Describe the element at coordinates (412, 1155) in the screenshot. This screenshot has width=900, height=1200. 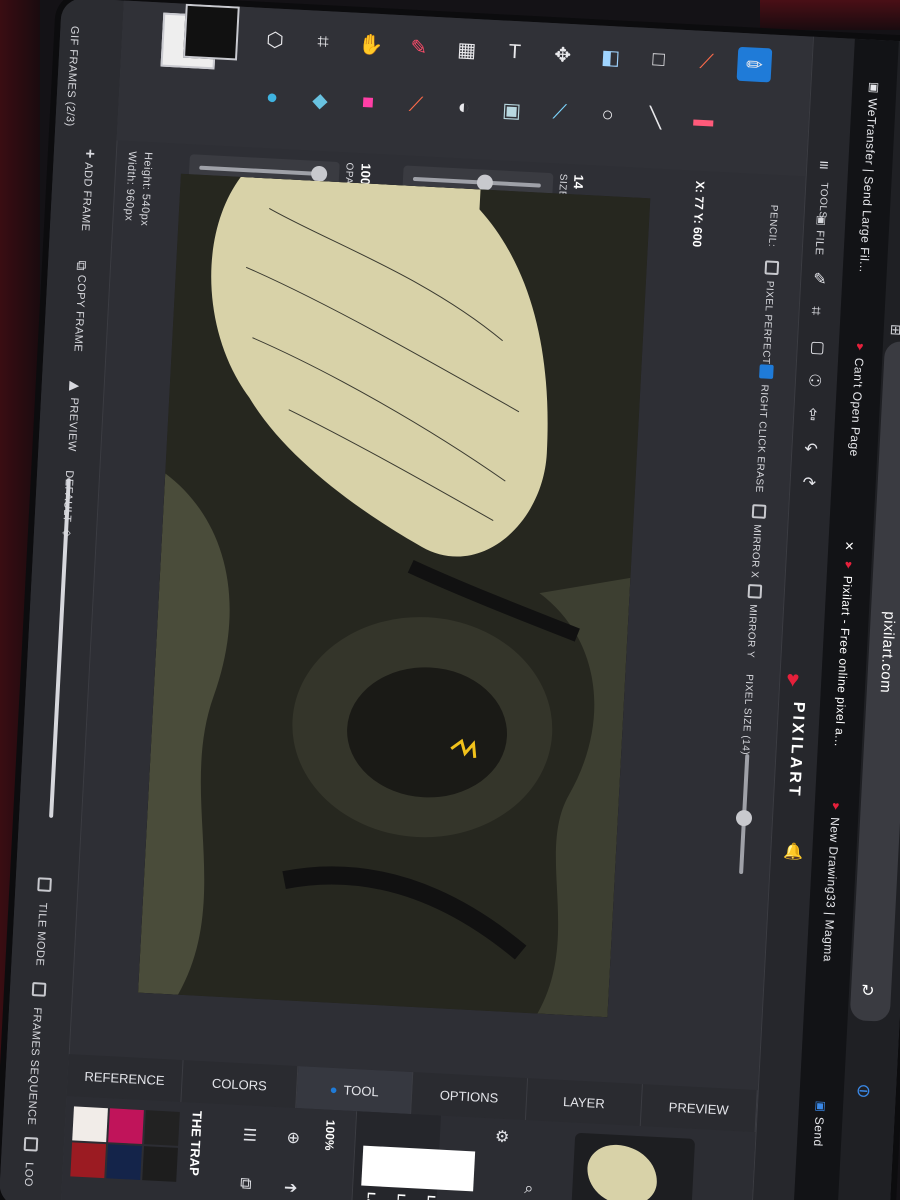
I see `layer-thumbnail-panel: LA LA LA` at that location.